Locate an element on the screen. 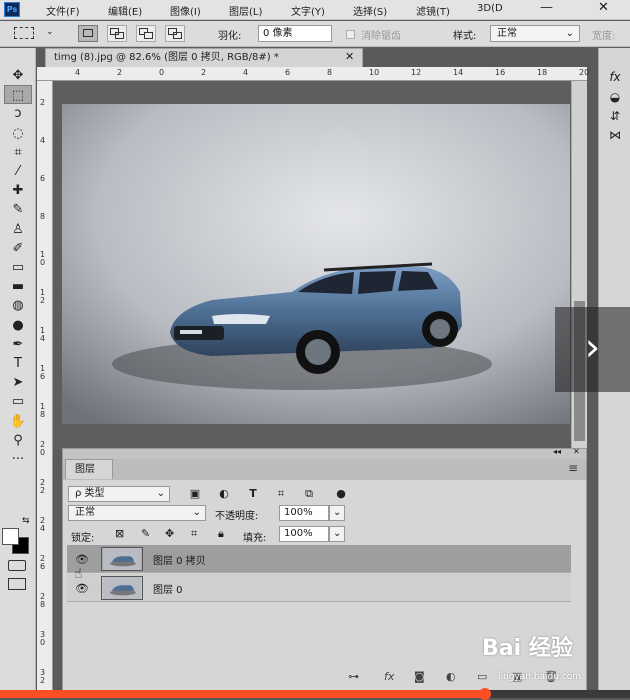  adjustments-icon: ◒ is located at coordinates (615, 97).